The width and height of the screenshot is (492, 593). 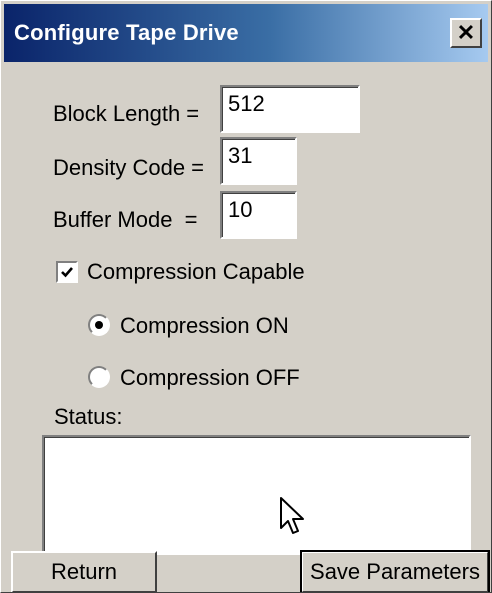 I want to click on checkmark-icon, so click(x=67, y=272).